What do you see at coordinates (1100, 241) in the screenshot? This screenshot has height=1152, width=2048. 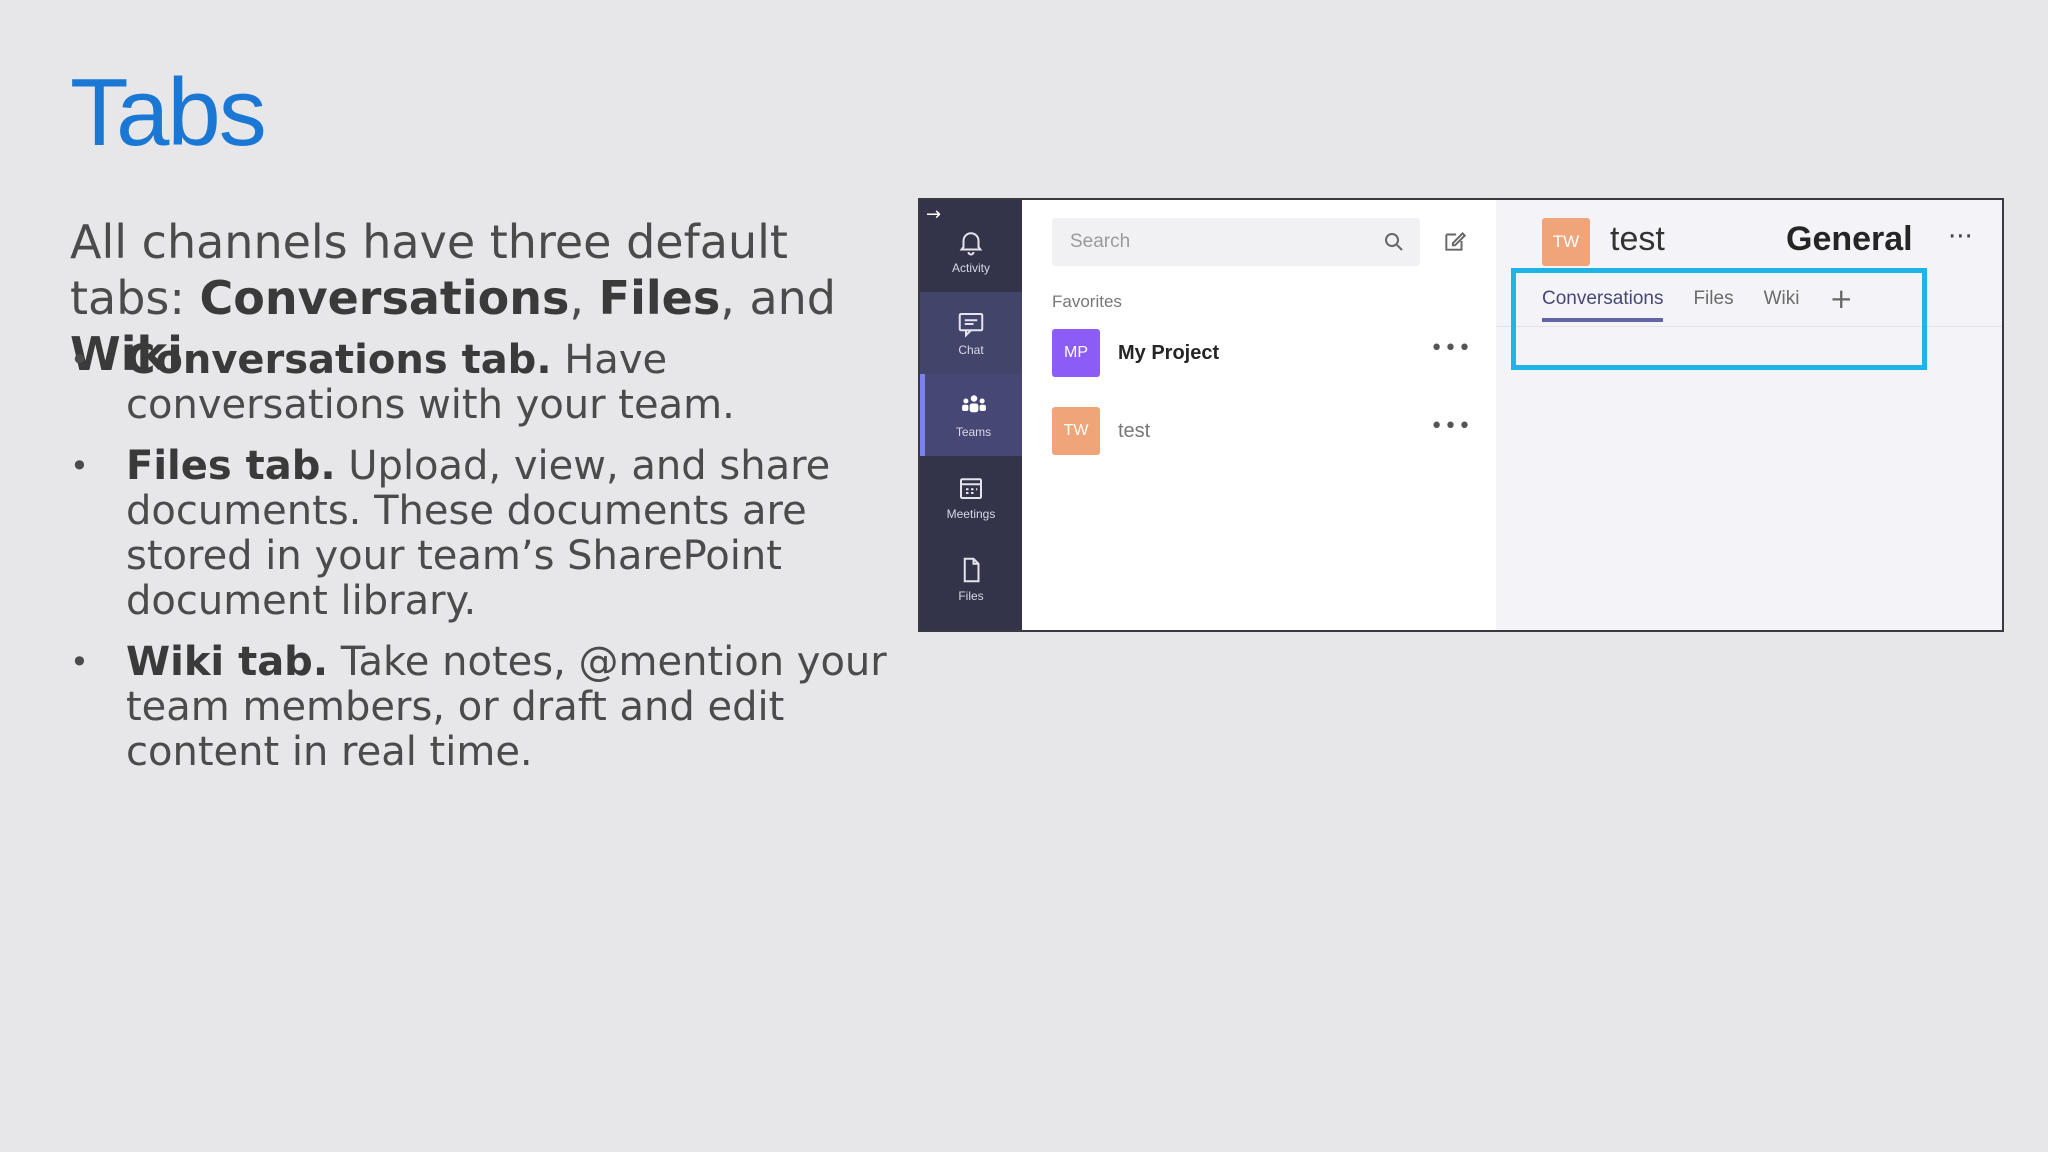 I see `search-placeholder: Search` at bounding box center [1100, 241].